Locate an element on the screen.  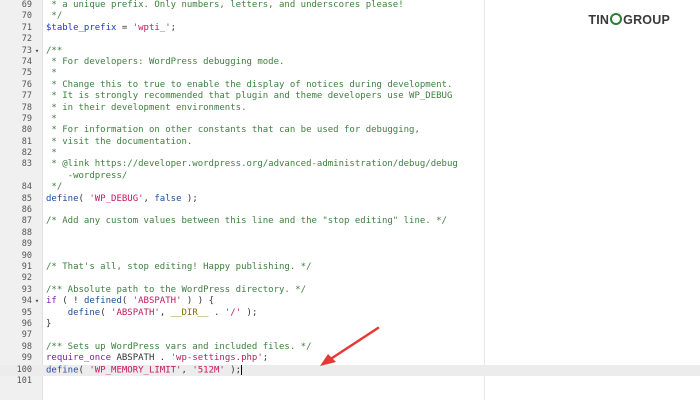
line-number: 93 is located at coordinates (26, 289).